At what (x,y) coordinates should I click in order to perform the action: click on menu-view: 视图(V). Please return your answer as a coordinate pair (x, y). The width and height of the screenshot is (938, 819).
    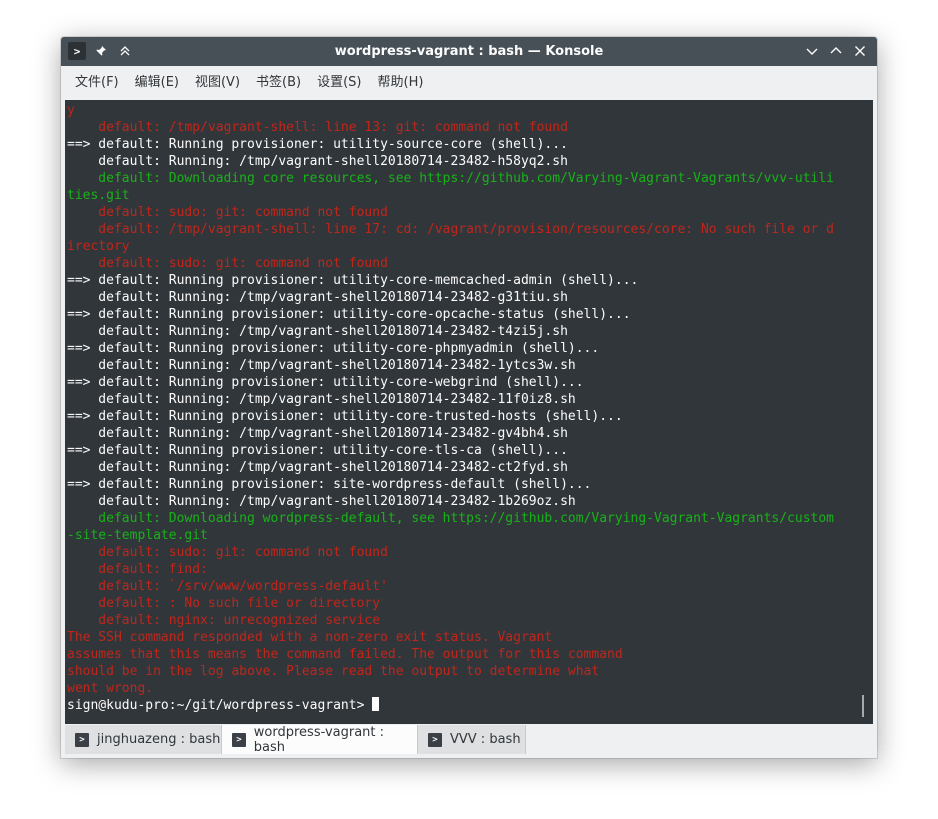
    Looking at the image, I should click on (217, 83).